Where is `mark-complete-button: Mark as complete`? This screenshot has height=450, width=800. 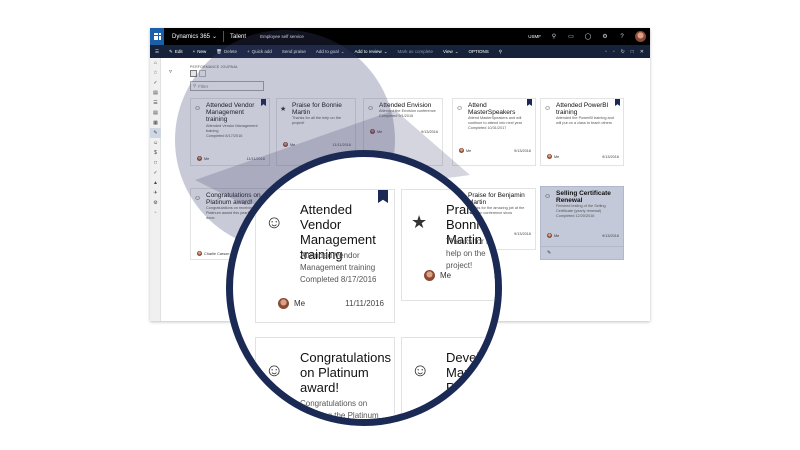 mark-complete-button: Mark as complete is located at coordinates (416, 51).